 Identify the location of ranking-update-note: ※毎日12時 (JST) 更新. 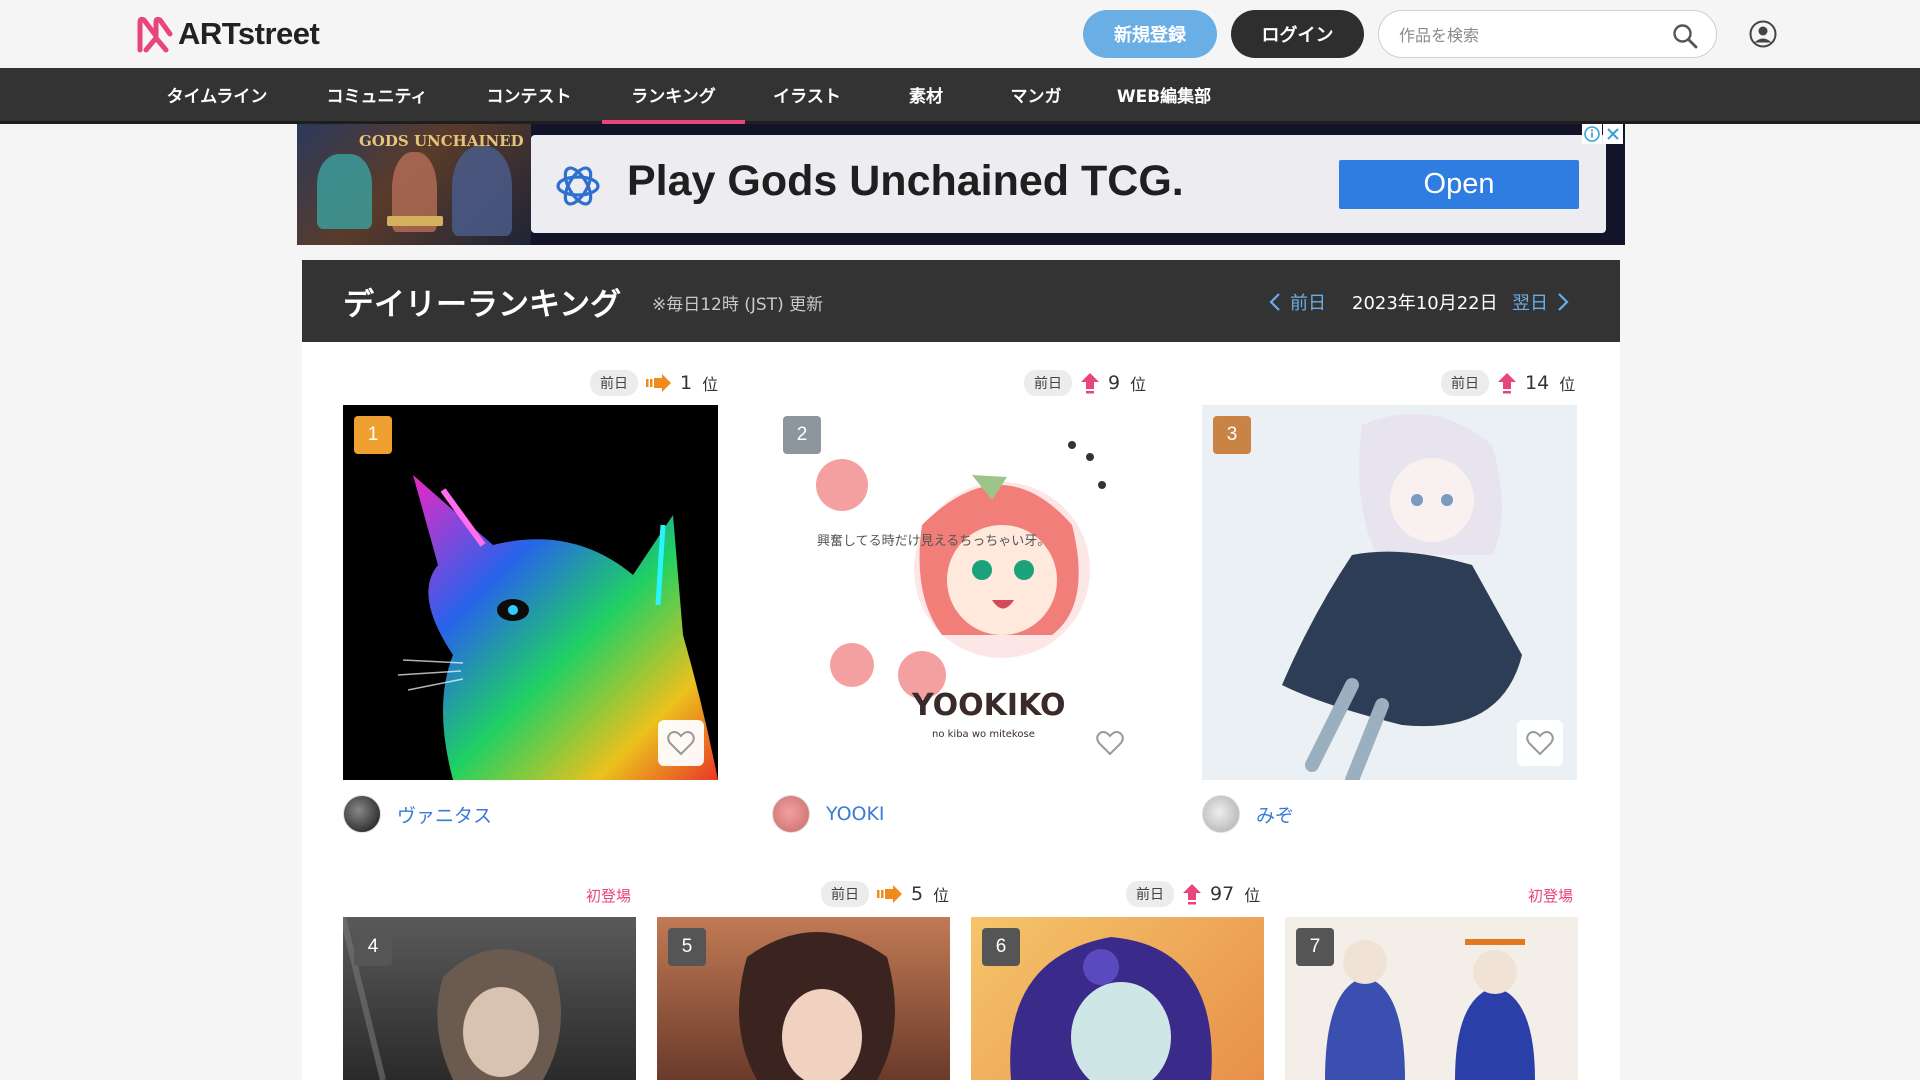
(738, 305).